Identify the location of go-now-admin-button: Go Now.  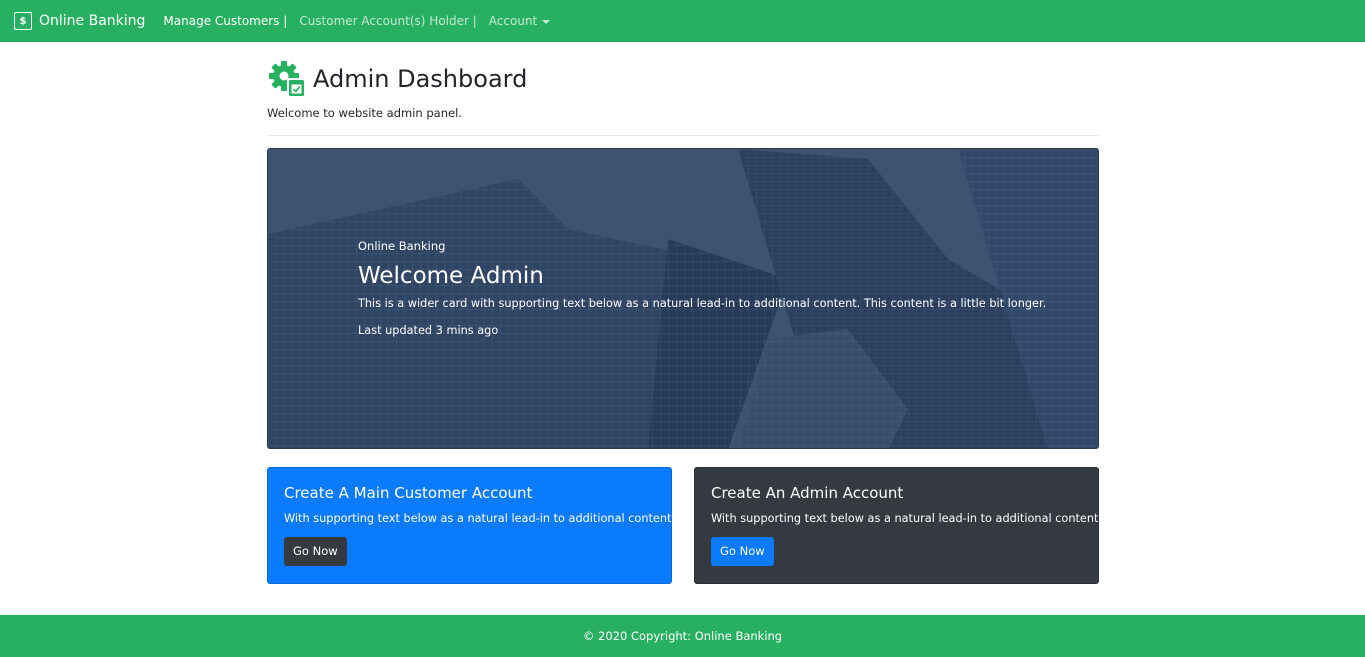
(742, 551).